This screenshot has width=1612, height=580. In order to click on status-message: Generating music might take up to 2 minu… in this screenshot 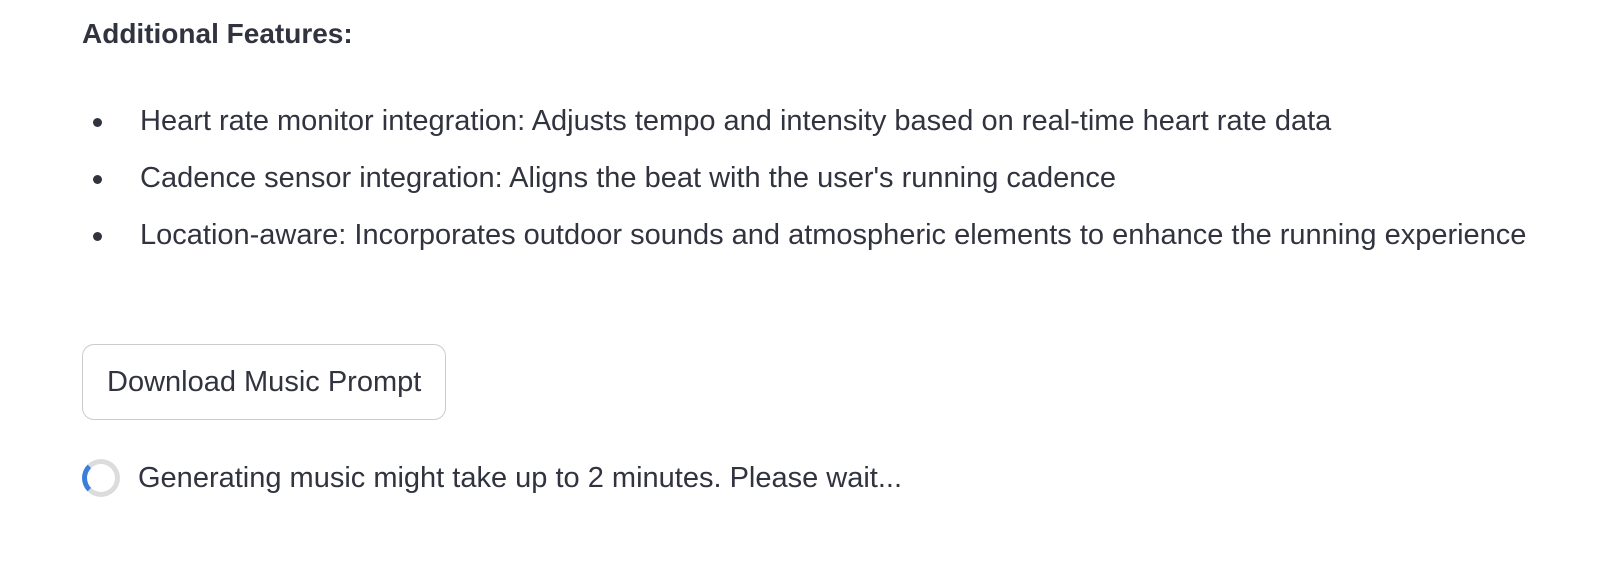, I will do `click(520, 478)`.